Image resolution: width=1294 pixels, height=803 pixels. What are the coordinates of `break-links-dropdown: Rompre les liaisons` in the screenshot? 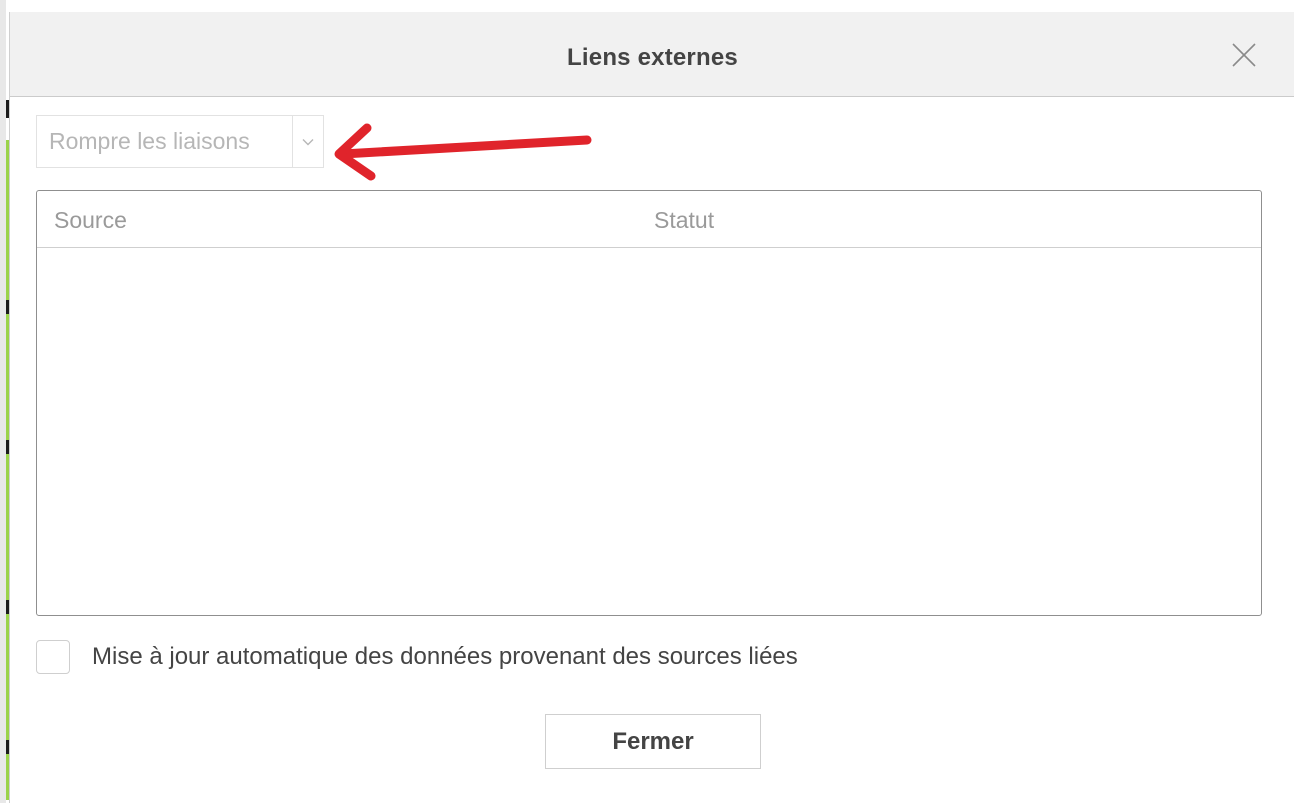 It's located at (180, 141).